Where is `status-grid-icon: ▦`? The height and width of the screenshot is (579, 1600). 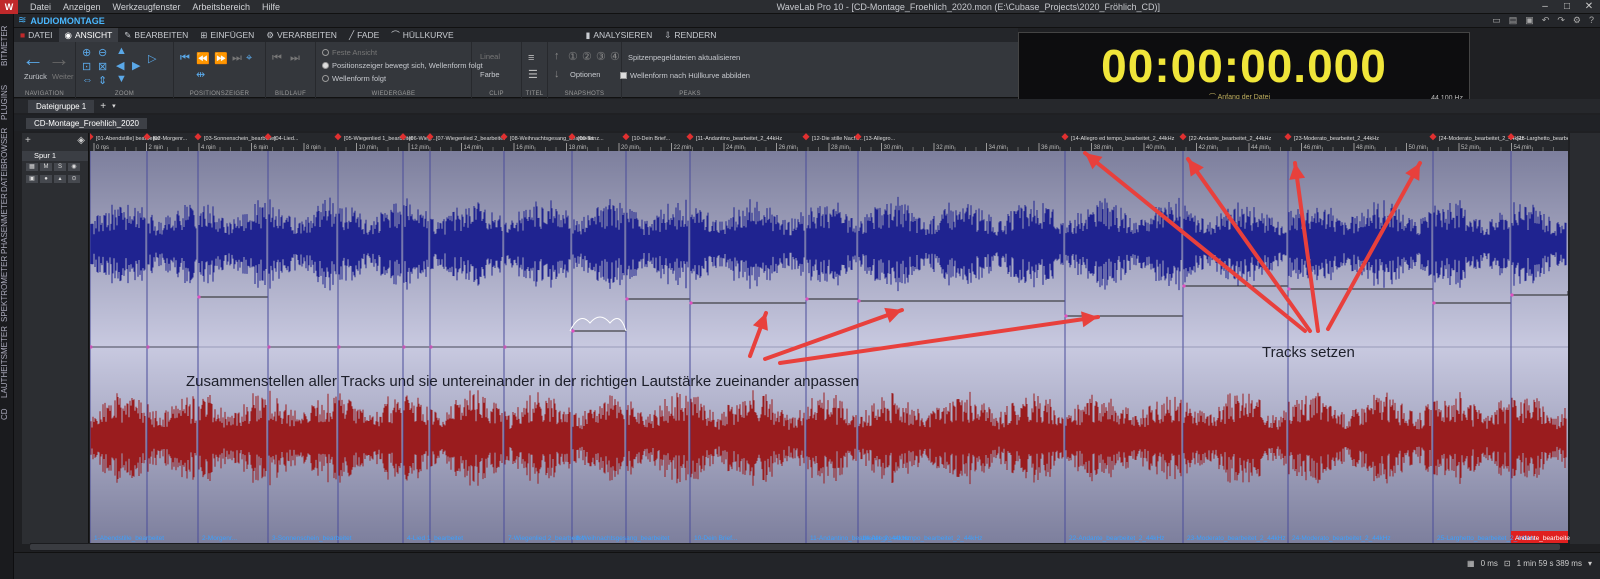
status-grid-icon: ▦ is located at coordinates (1471, 563).